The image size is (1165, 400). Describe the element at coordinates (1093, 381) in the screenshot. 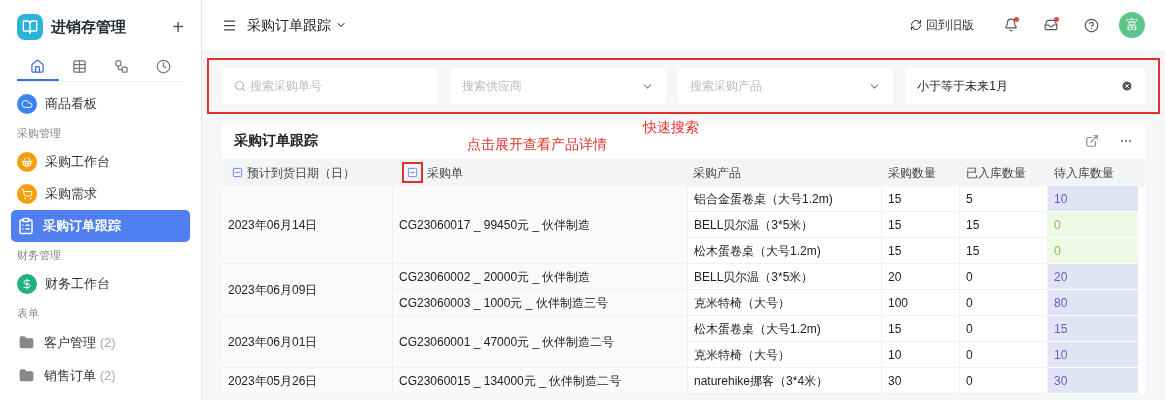

I see `pending-cell: 30` at that location.